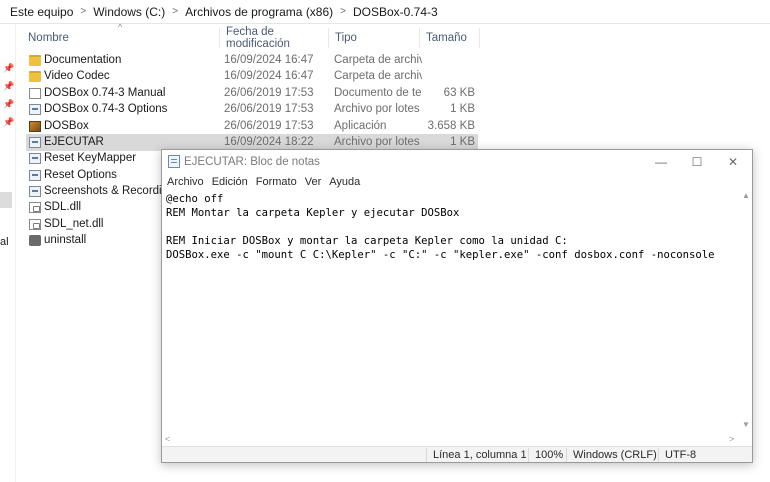 The width and height of the screenshot is (770, 482). Describe the element at coordinates (661, 162) in the screenshot. I see `minimize-button: —` at that location.